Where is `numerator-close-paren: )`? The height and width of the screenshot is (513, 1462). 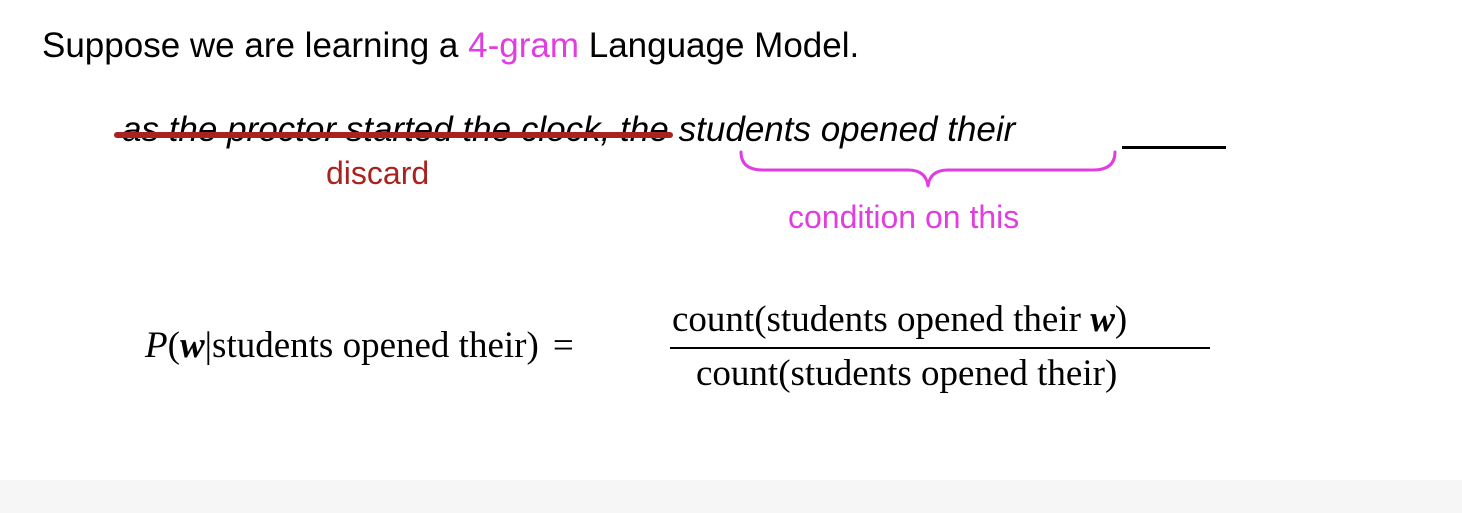
numerator-close-paren: ) is located at coordinates (1121, 319).